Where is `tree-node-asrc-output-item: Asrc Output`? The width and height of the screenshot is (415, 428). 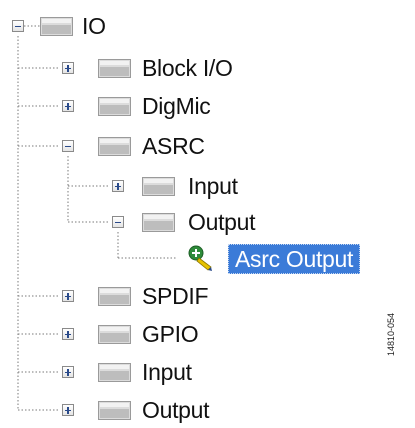 tree-node-asrc-output-item: Asrc Output is located at coordinates (276, 258).